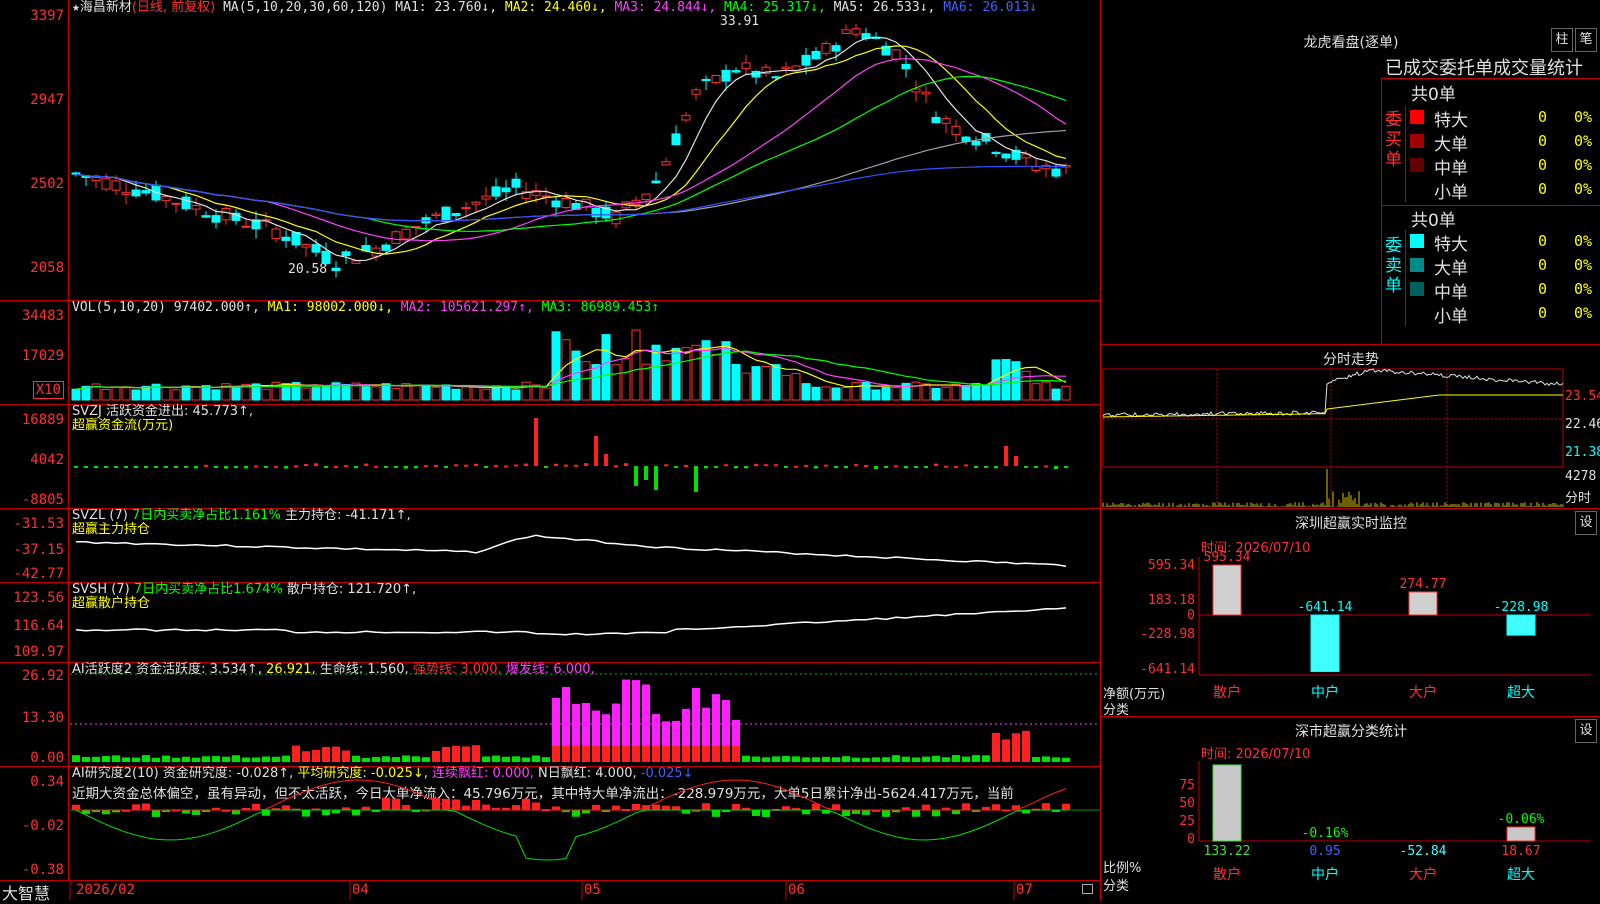 This screenshot has height=904, width=1600. I want to click on activity-bar-base, so click(666, 754).